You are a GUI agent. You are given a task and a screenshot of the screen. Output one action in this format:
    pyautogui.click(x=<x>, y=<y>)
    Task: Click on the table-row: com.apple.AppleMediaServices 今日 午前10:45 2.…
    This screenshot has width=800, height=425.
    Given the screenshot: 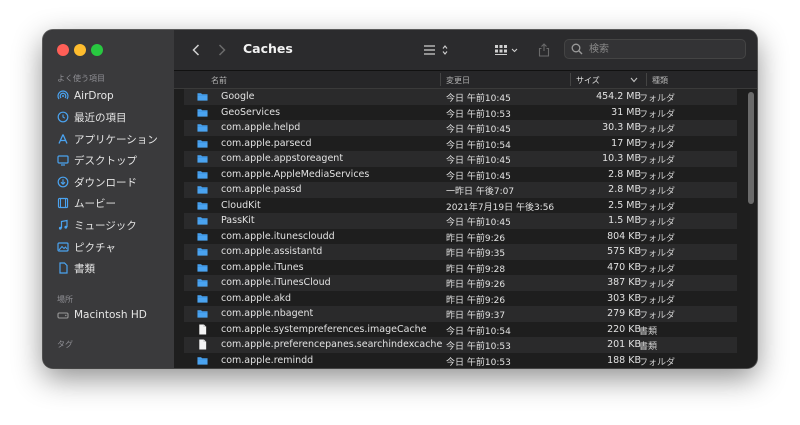 What is the action you would take?
    pyautogui.click(x=460, y=175)
    